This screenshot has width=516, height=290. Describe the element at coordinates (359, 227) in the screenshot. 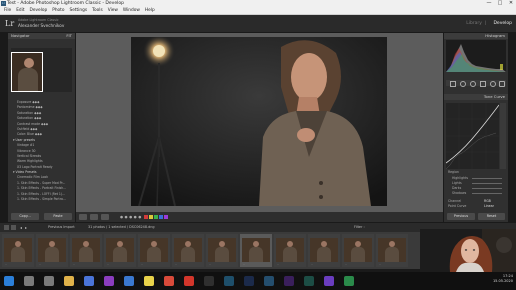

I see `filter-label: Filter :` at that location.